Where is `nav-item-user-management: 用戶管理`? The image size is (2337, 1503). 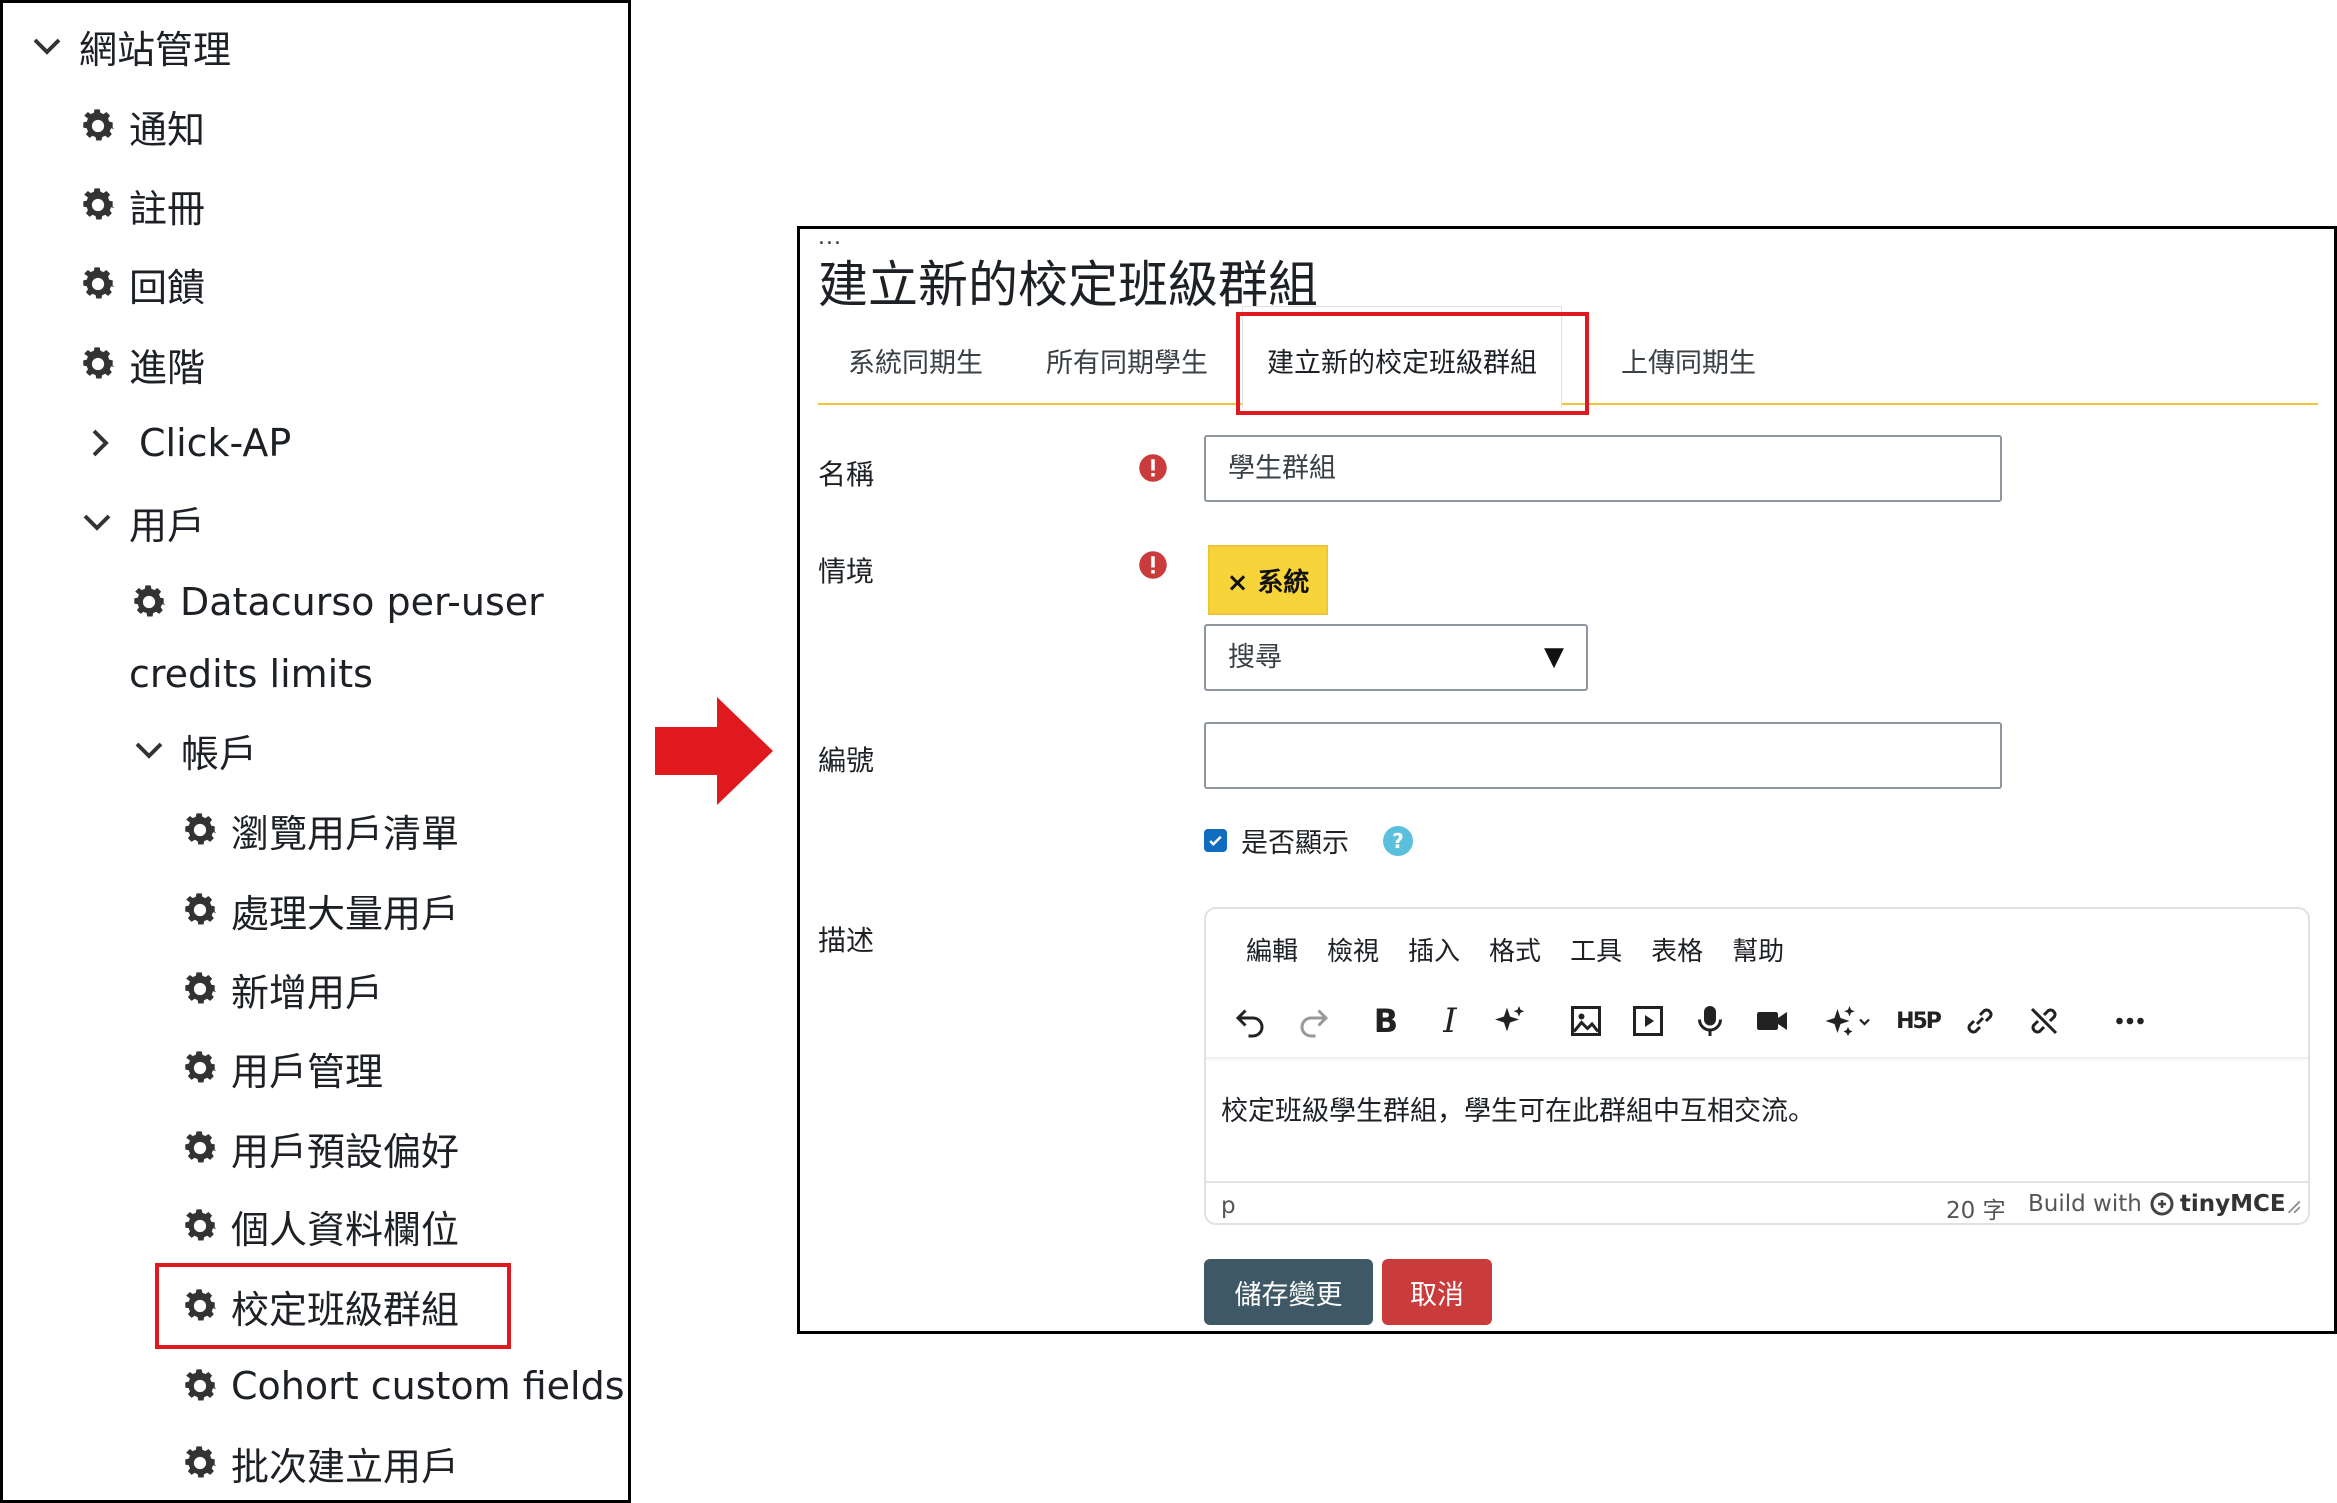 nav-item-user-management: 用戶管理 is located at coordinates (281, 1068).